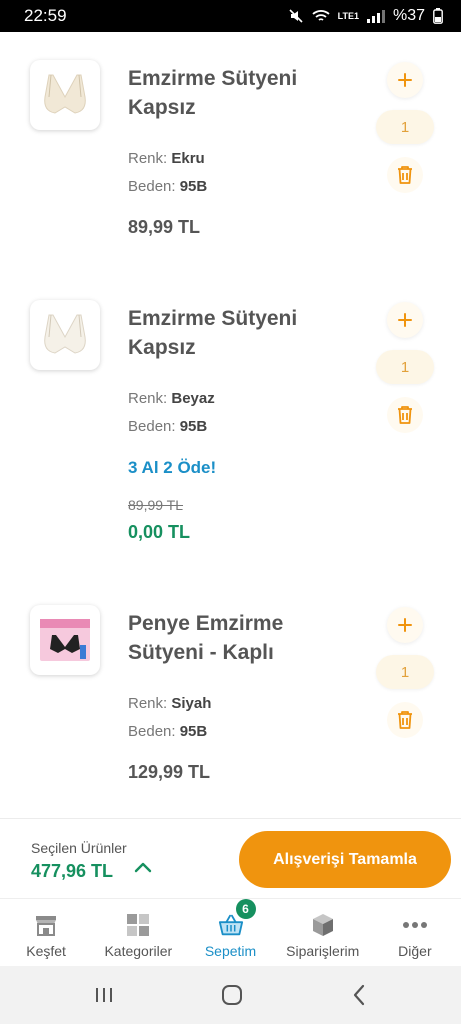 The height and width of the screenshot is (1024, 461). I want to click on back-icon, so click(359, 995).